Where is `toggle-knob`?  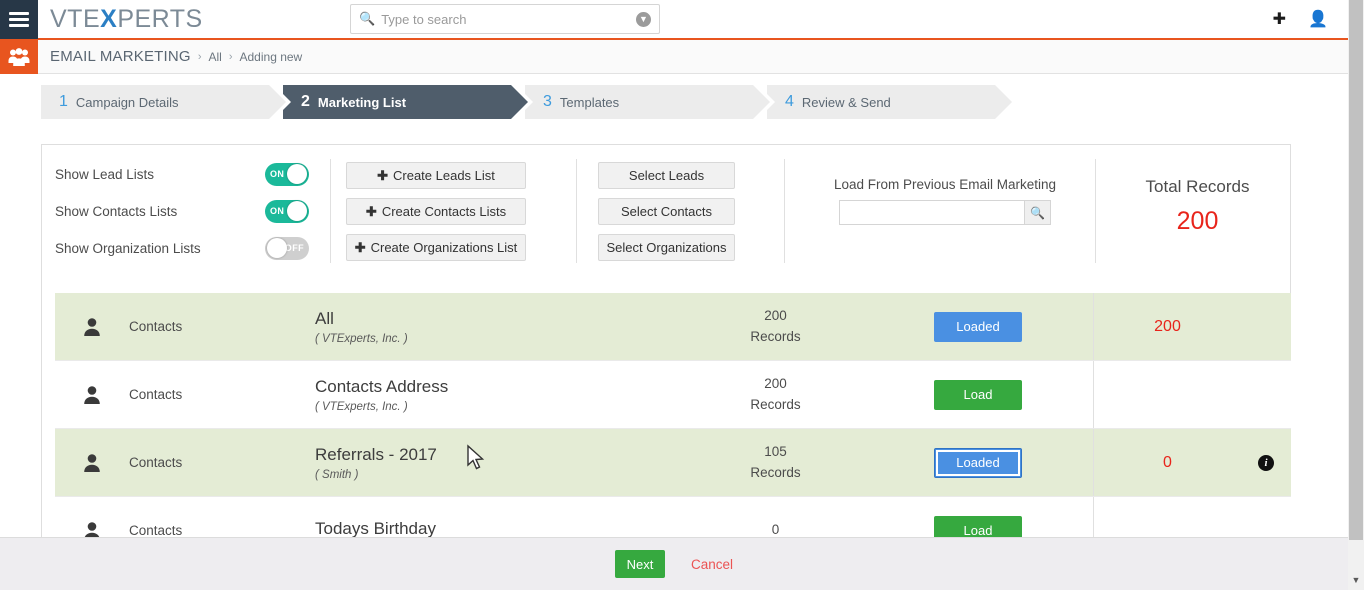
toggle-knob is located at coordinates (297, 174).